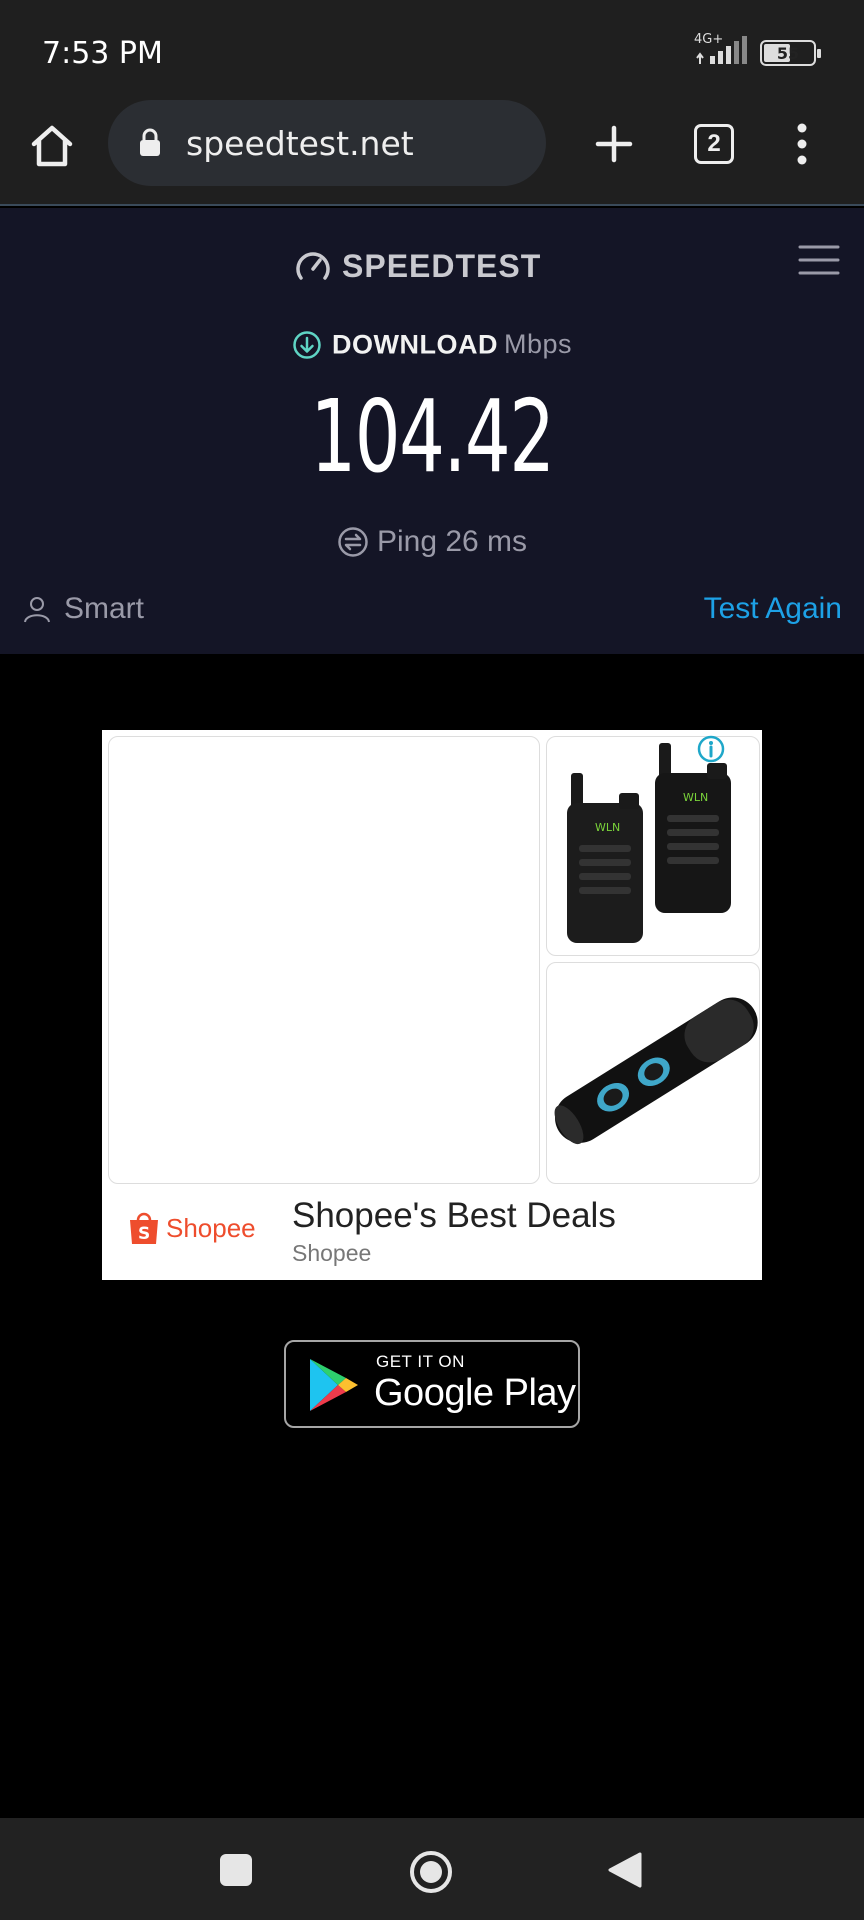  I want to click on url-bar: speedtest.net, so click(327, 143).